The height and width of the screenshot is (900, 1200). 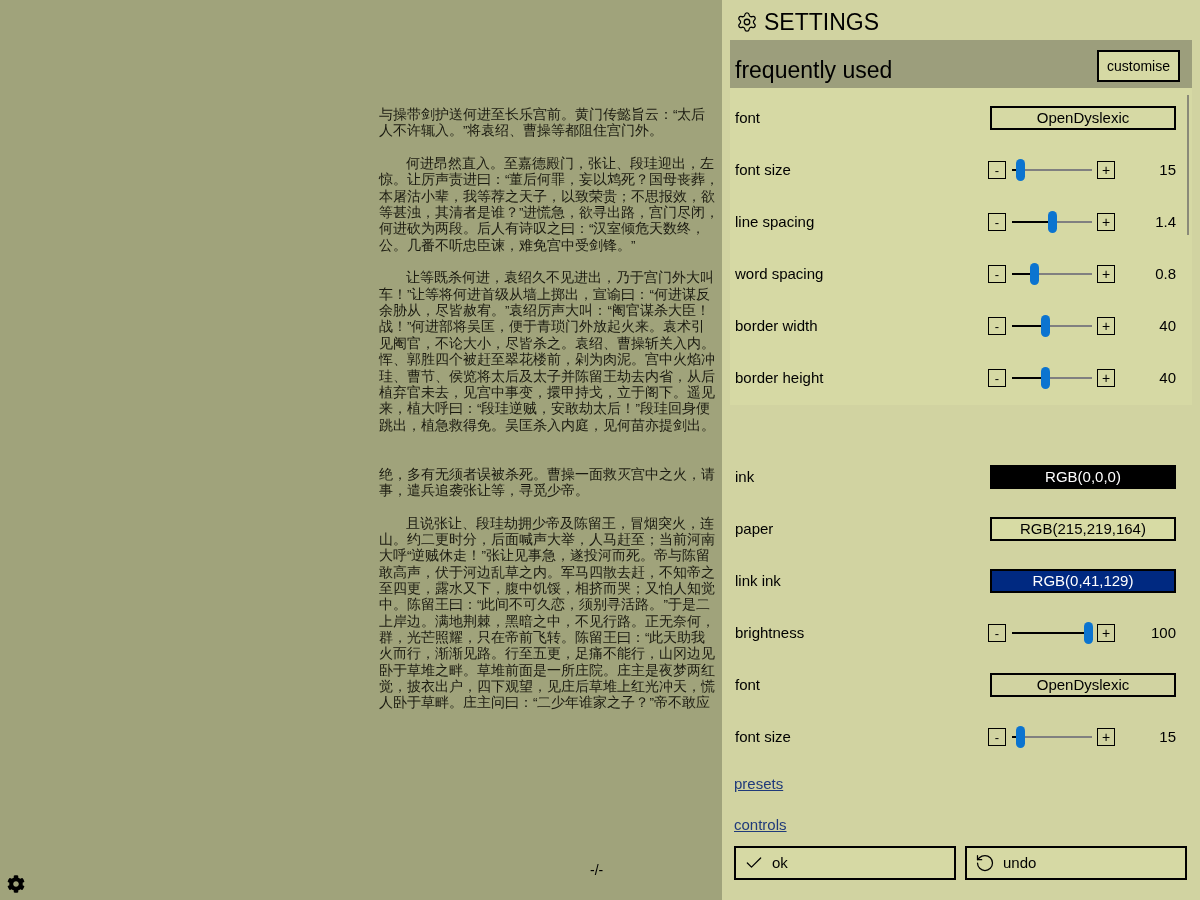 What do you see at coordinates (542, 229) in the screenshot?
I see `text-line: 何进砍为两段。后人有诗叹之曰：“汉室倾危天数终，` at bounding box center [542, 229].